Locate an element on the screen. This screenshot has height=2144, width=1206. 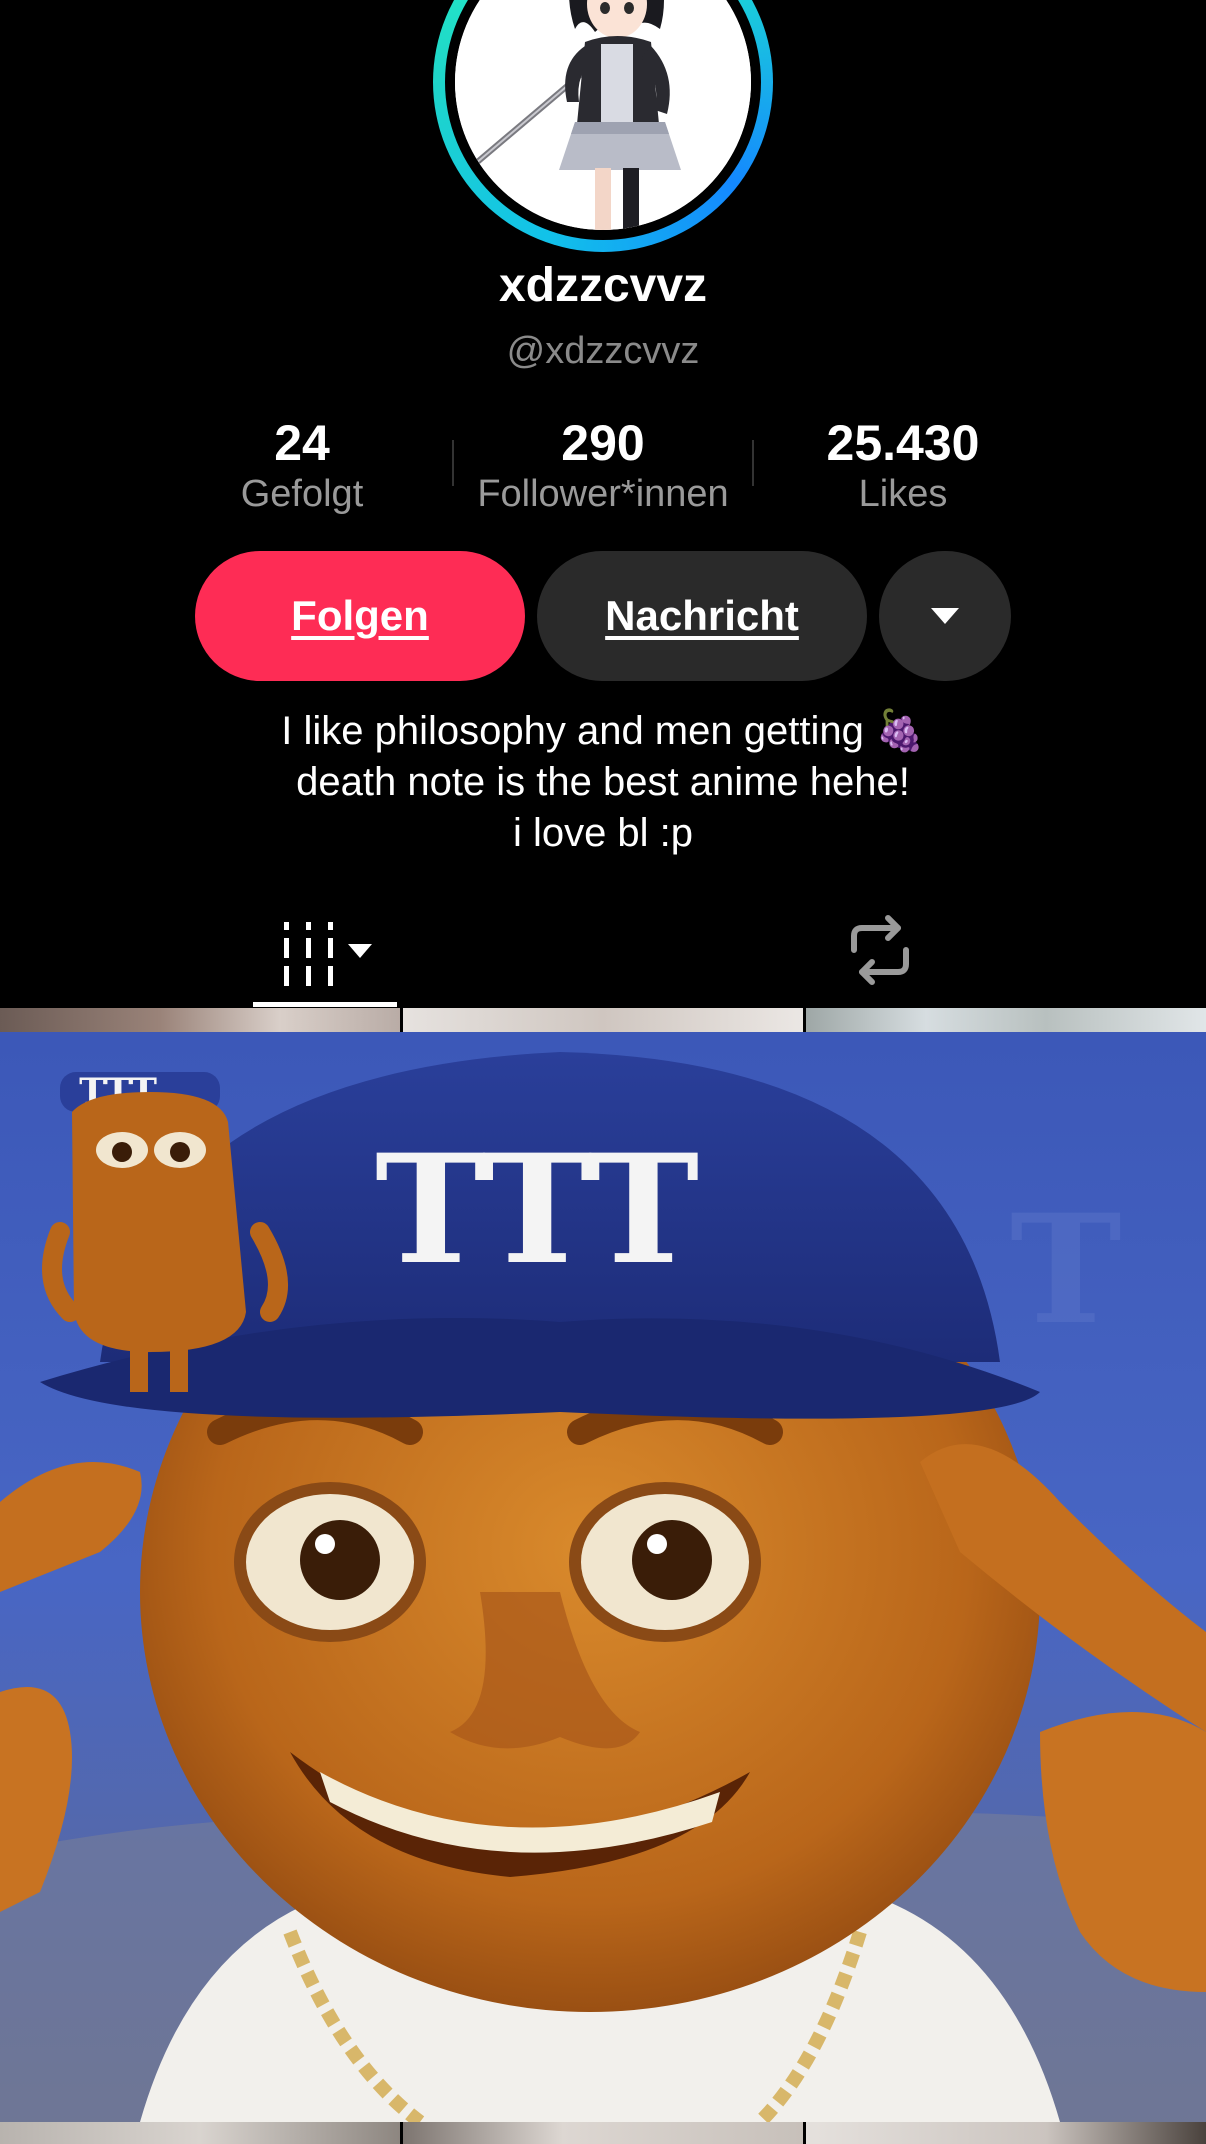
followers-count: 290 is located at coordinates (603, 443).